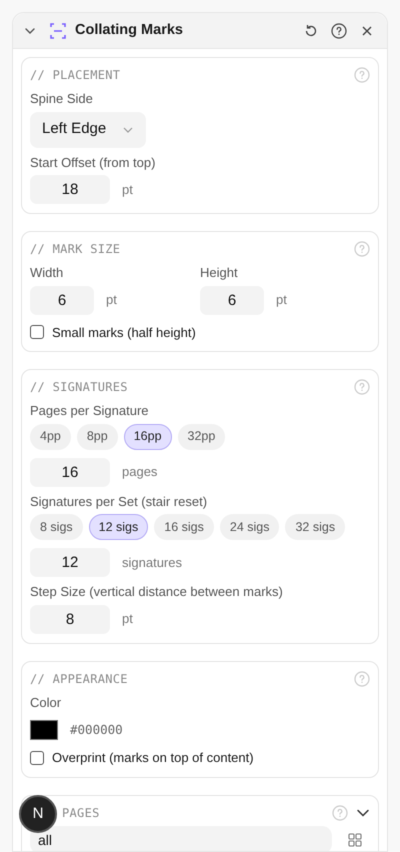 This screenshot has width=400, height=852. I want to click on help-icon, so click(339, 30).